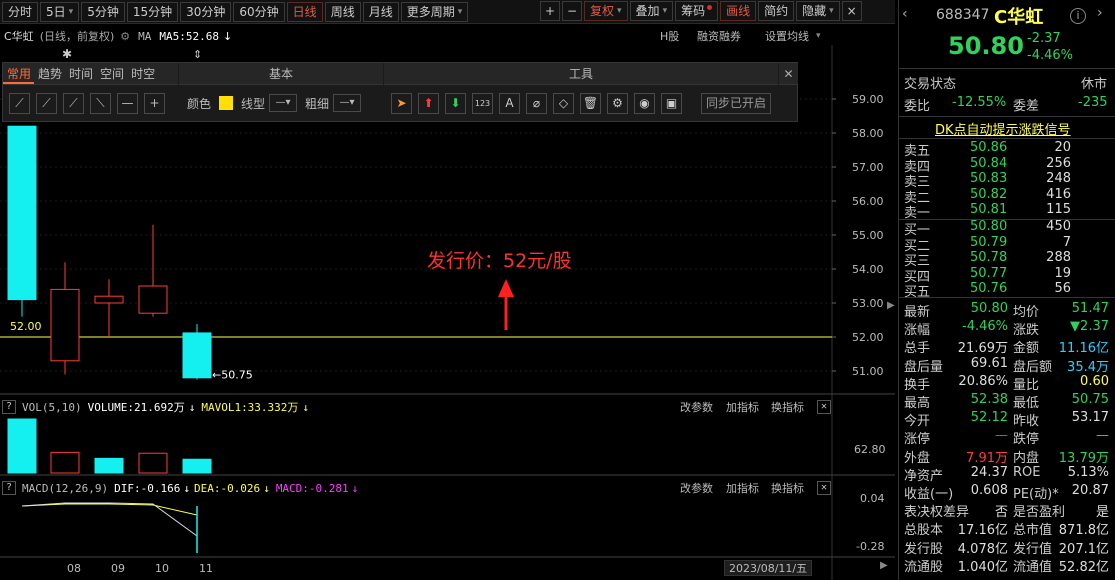 The height and width of the screenshot is (580, 1115). I want to click on margin-link: 融资融券, so click(719, 36).